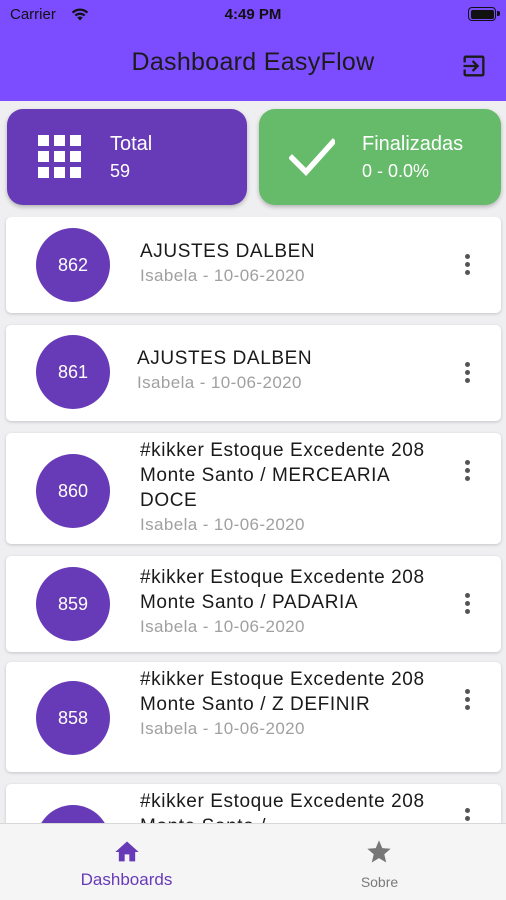  I want to click on tab-about-label: Sobre, so click(379, 882).